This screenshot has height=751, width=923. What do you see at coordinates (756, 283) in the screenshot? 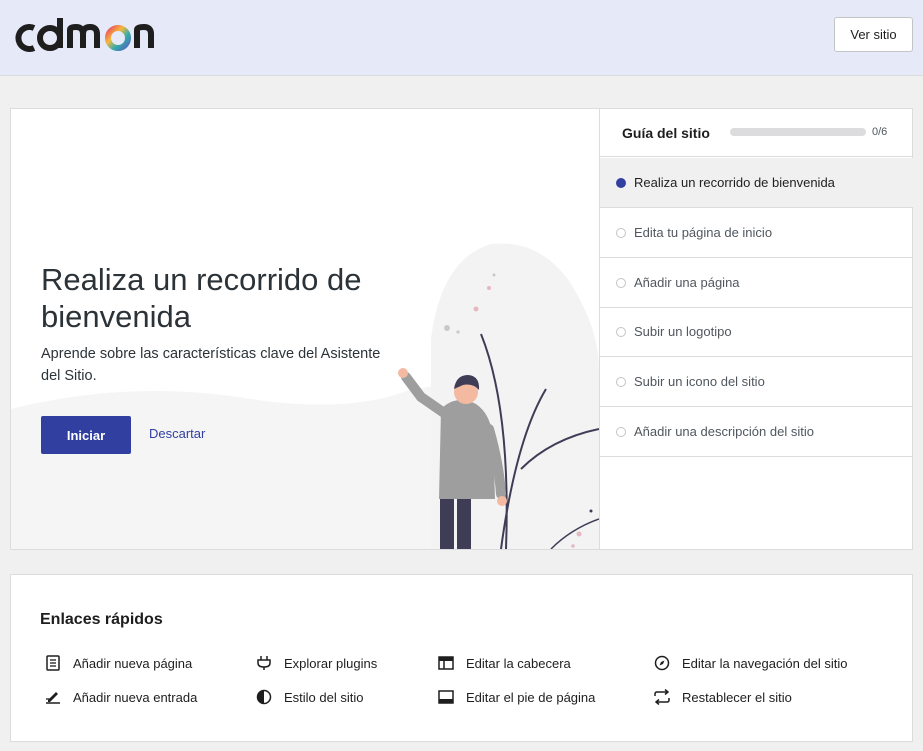
I see `guide-task-add-page: Añadir una página` at bounding box center [756, 283].